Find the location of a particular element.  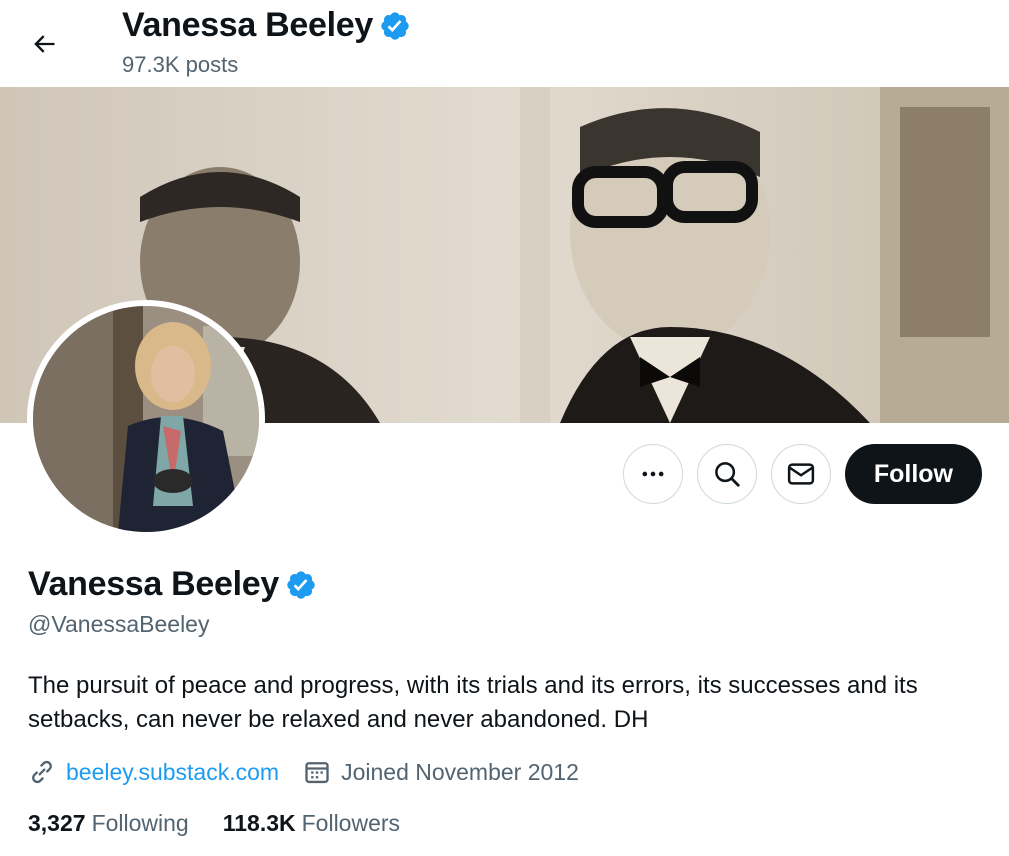

joined-date: Joined November 2012 is located at coordinates (460, 771).